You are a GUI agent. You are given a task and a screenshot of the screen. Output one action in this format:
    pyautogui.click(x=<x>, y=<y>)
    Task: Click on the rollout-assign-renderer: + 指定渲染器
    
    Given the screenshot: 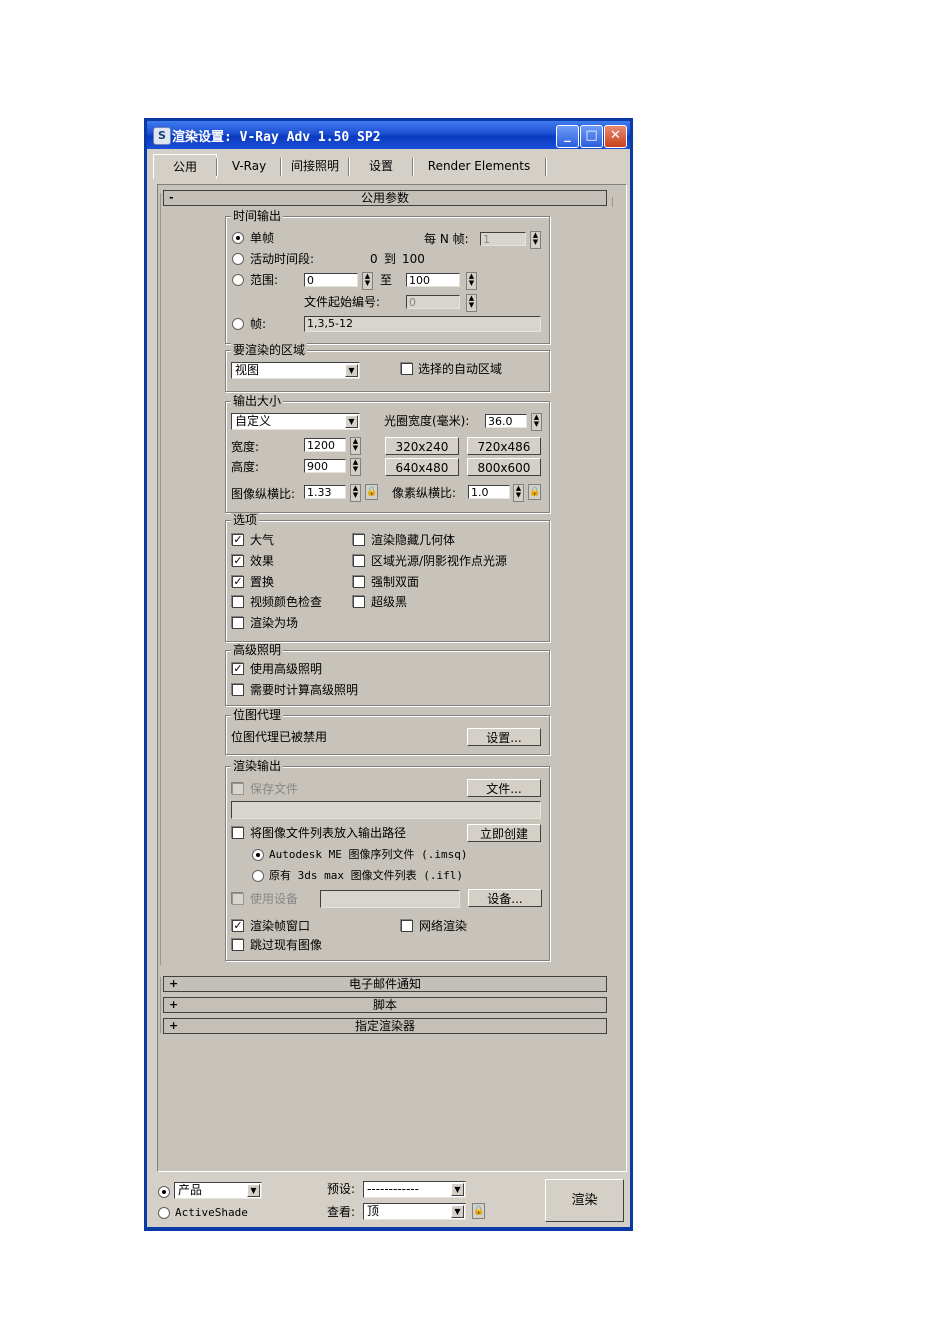 What is the action you would take?
    pyautogui.click(x=385, y=1026)
    